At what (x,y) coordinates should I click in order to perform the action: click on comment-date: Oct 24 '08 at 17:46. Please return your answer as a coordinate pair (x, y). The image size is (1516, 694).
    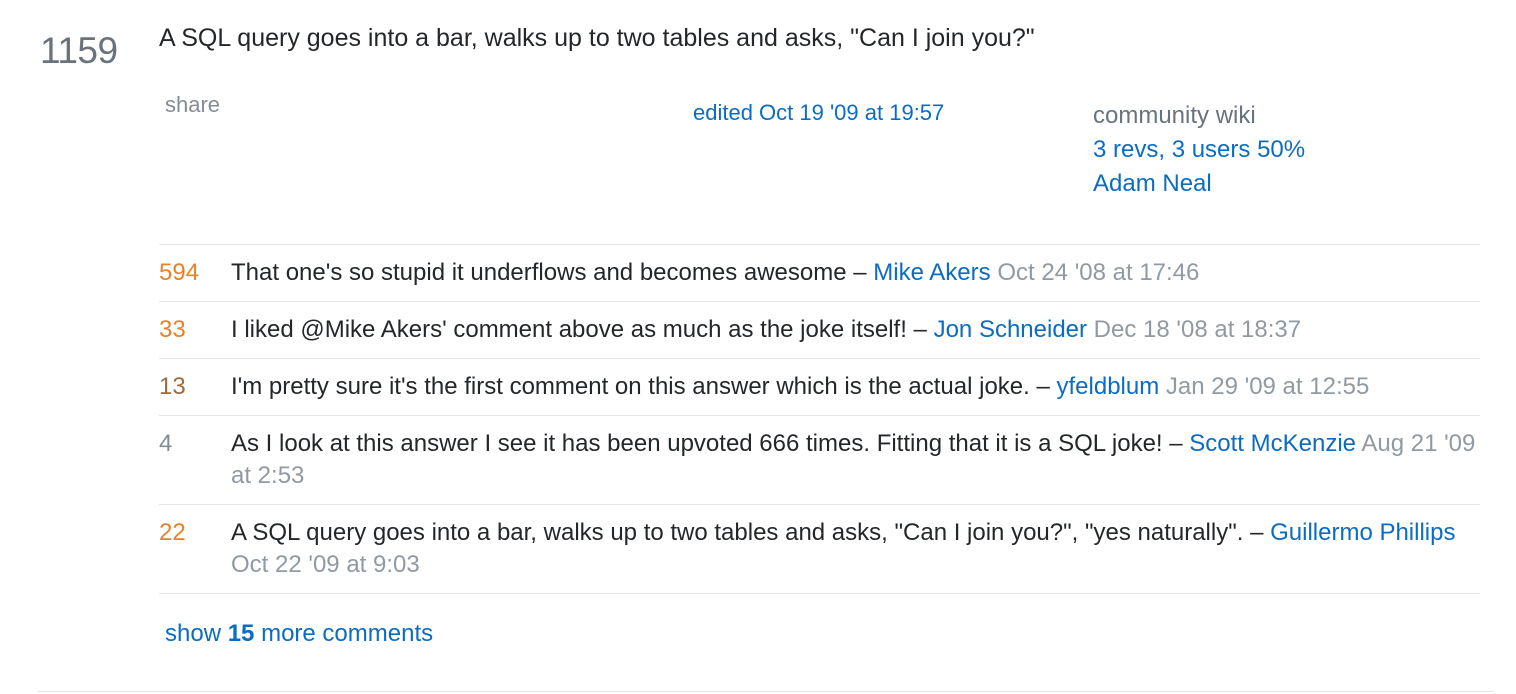
    Looking at the image, I should click on (1095, 272).